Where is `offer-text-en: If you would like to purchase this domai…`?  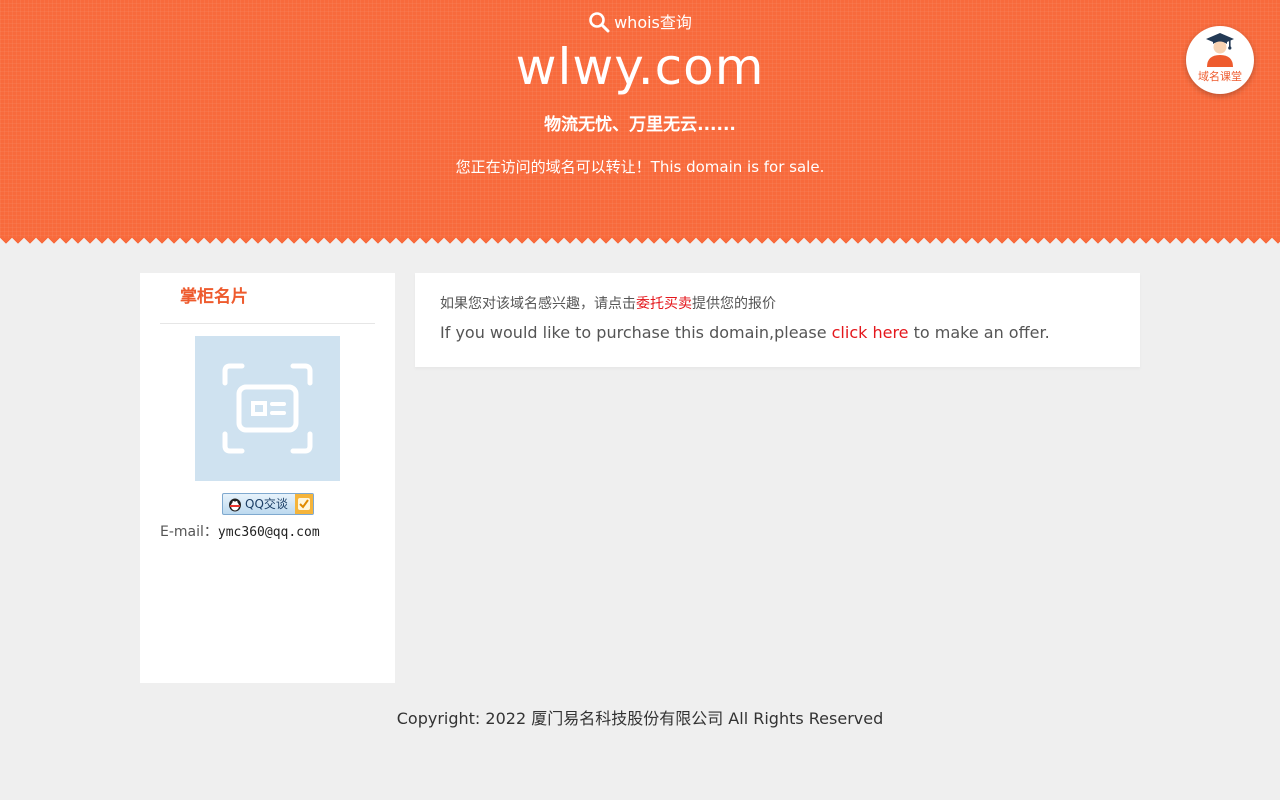
offer-text-en: If you would like to purchase this domai… is located at coordinates (745, 333).